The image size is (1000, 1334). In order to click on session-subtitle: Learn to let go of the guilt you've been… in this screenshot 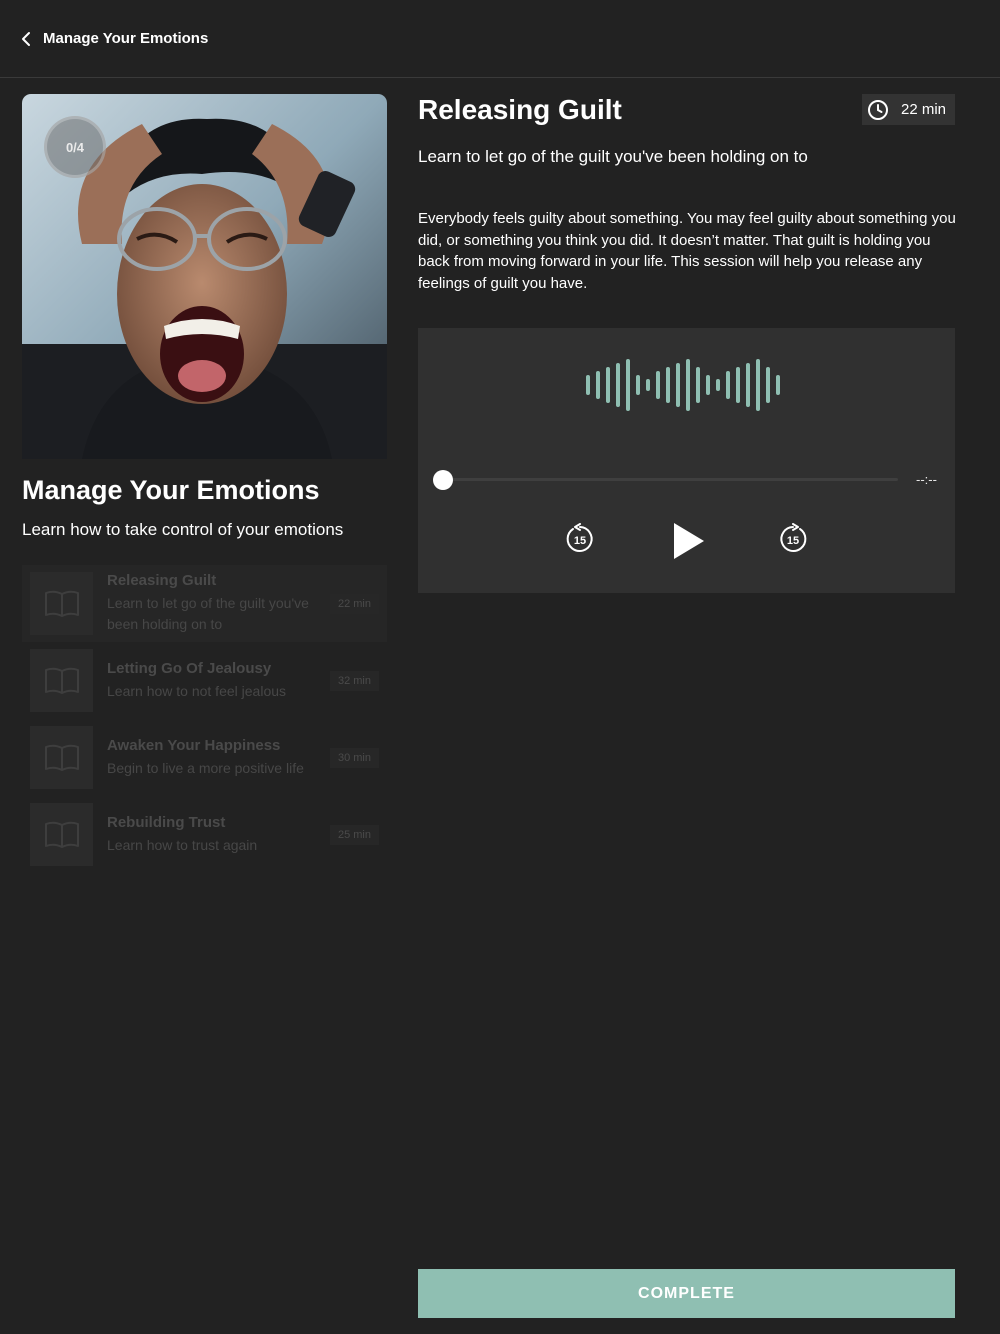, I will do `click(613, 156)`.